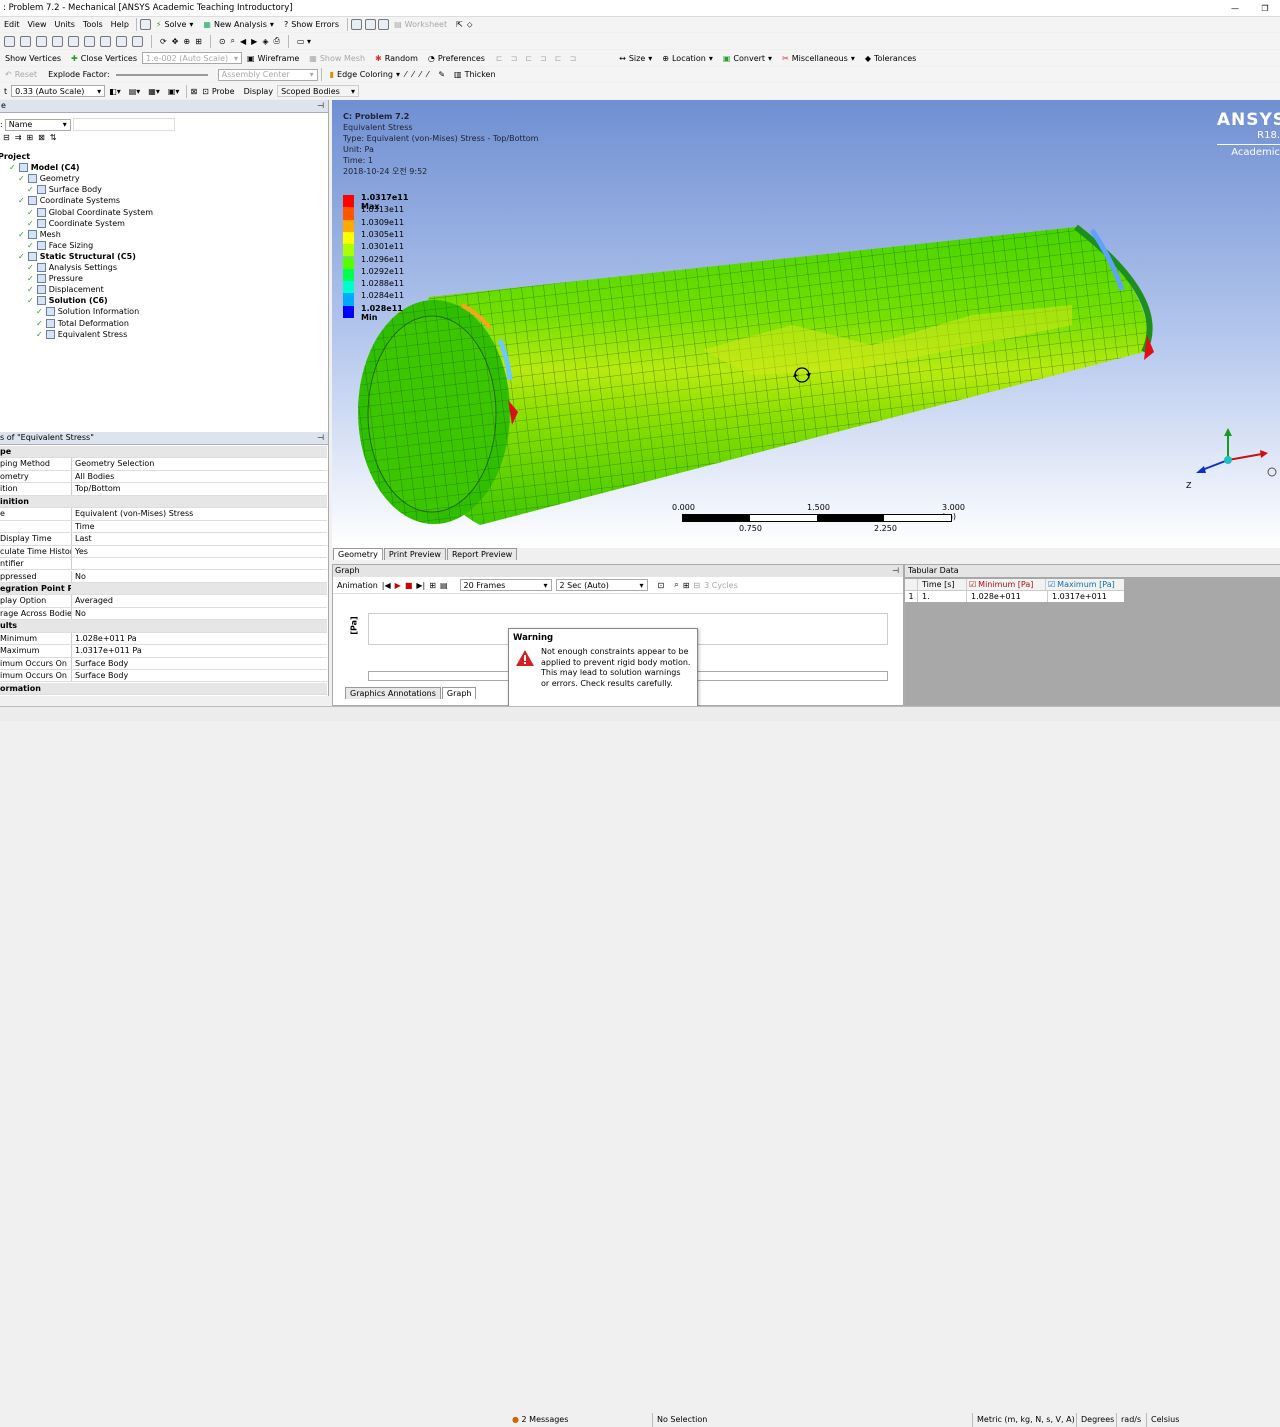 Image resolution: width=1280 pixels, height=1427 pixels. I want to click on capture-icon, so click(370, 24).